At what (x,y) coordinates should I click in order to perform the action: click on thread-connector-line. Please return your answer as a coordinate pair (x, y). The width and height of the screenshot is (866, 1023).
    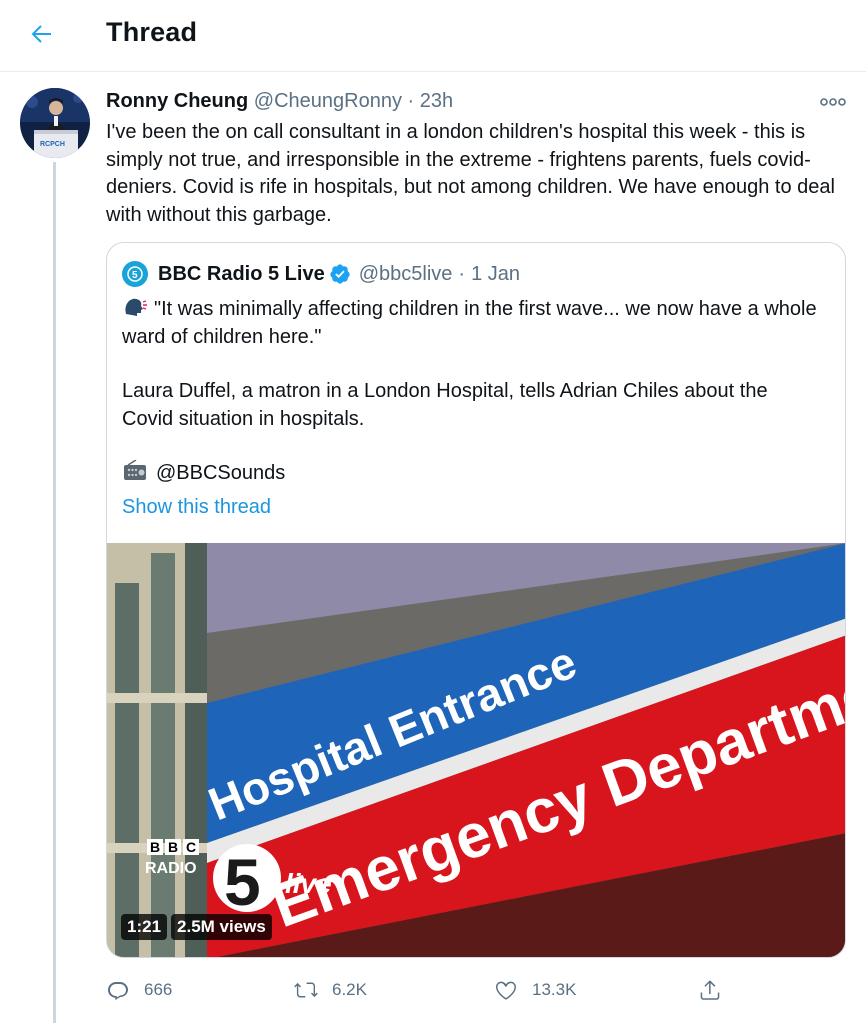
    Looking at the image, I should click on (54, 592).